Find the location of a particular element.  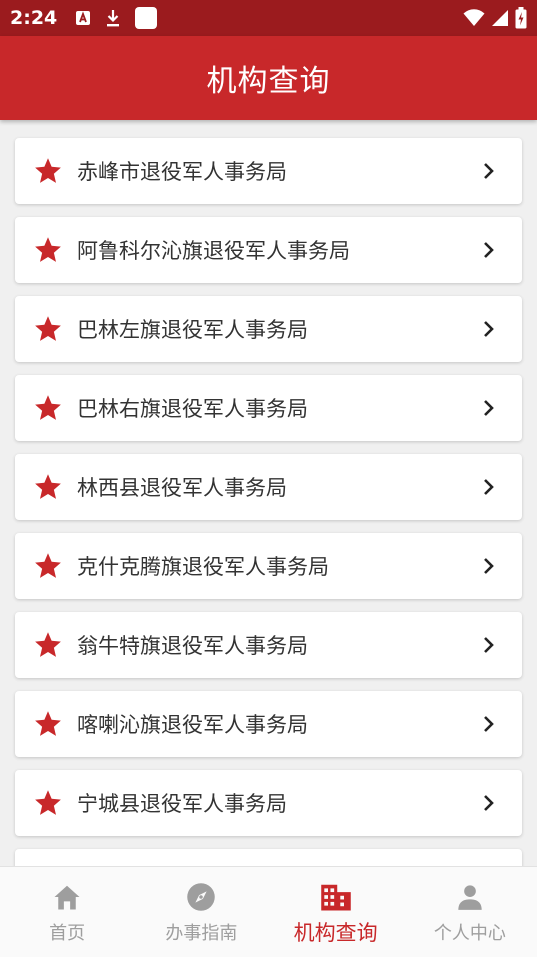

list-item-institution: 翁牛特旗退役军人事务局 is located at coordinates (268, 645).